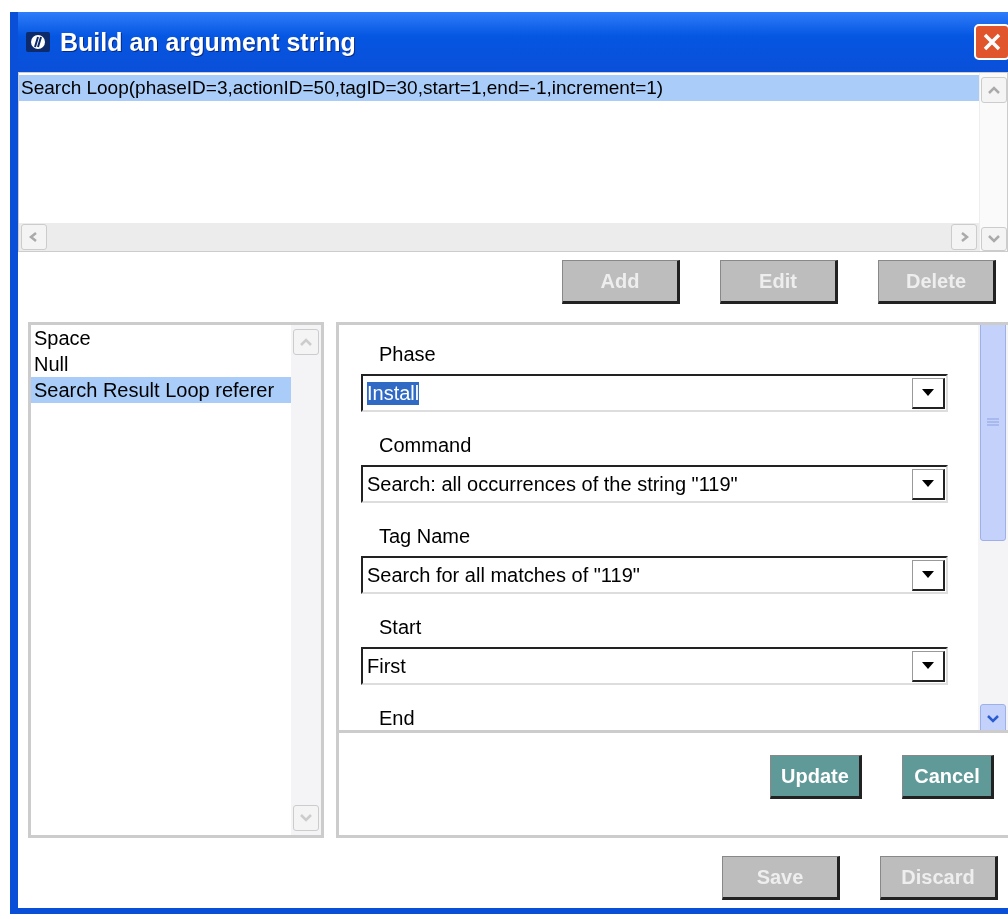 Image resolution: width=1008 pixels, height=919 pixels. What do you see at coordinates (397, 718) in the screenshot?
I see `field-label: End` at bounding box center [397, 718].